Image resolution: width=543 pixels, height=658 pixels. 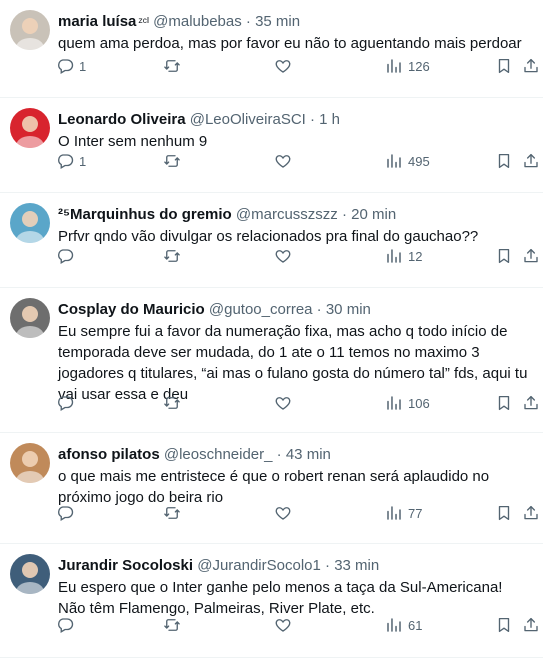 What do you see at coordinates (218, 454) in the screenshot?
I see `author-handle: @leoschneider_` at bounding box center [218, 454].